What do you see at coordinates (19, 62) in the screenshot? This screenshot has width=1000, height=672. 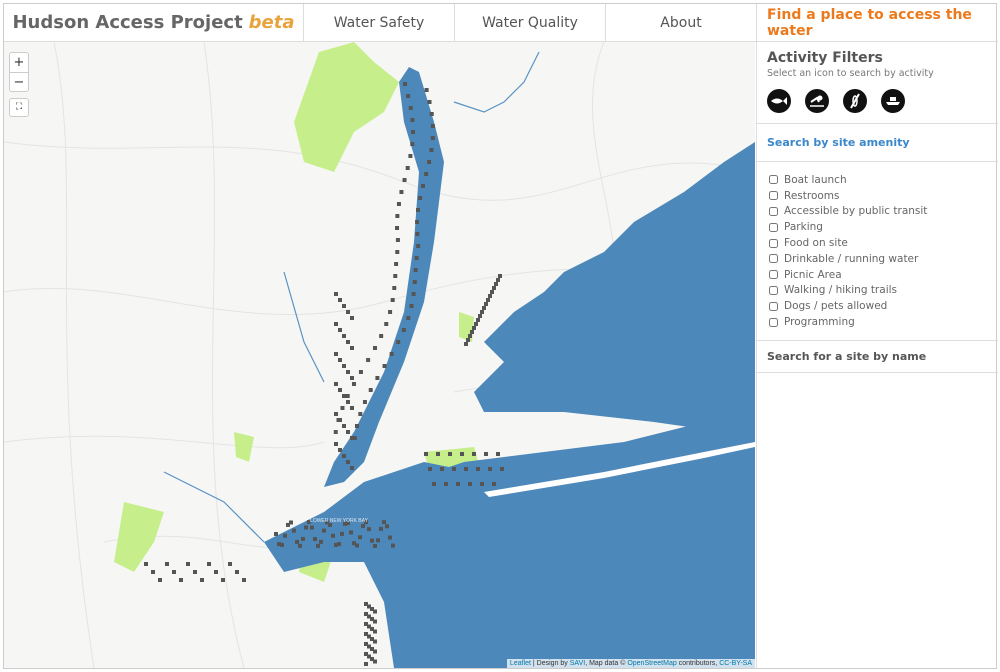 I see `zoom-in-button: +` at bounding box center [19, 62].